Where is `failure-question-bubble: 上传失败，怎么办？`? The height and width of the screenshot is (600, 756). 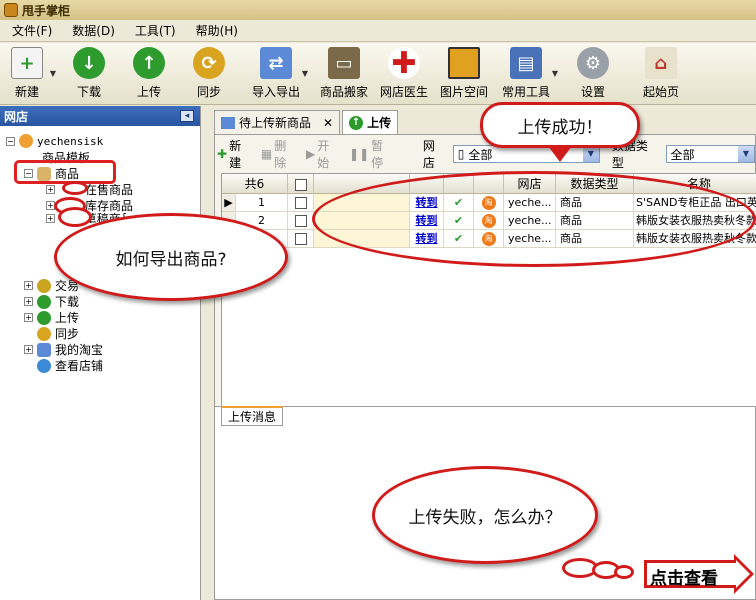
failure-question-bubble: 上传失败，怎么办？ is located at coordinates (485, 515).